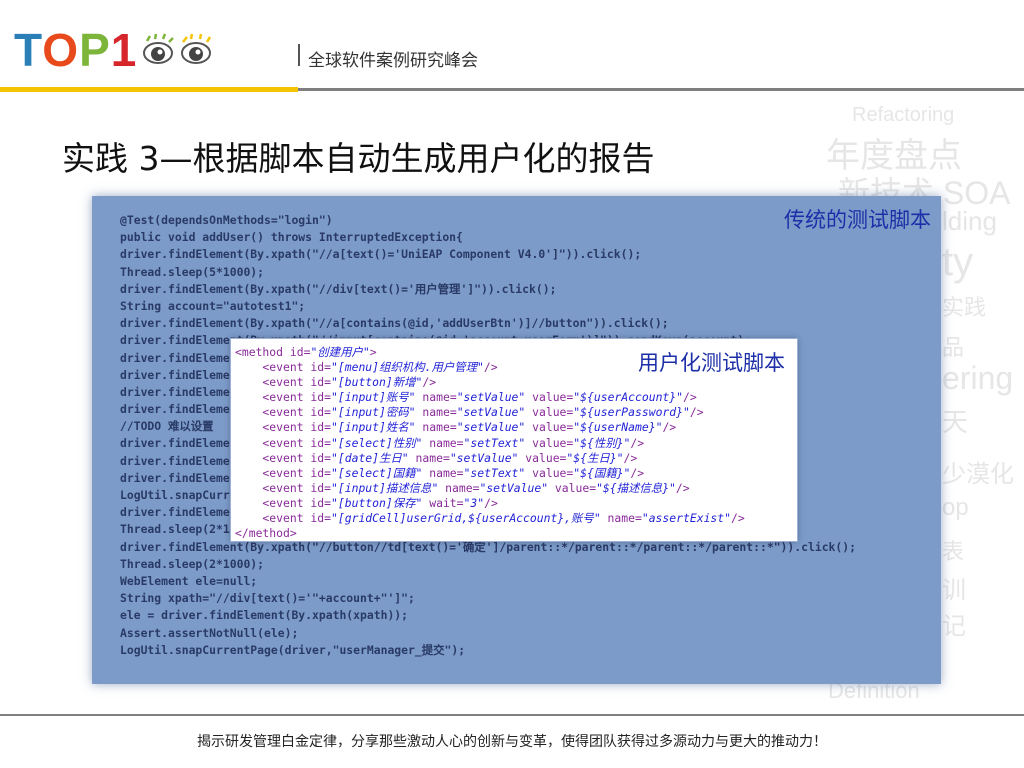 The width and height of the screenshot is (1024, 768). Describe the element at coordinates (711, 363) in the screenshot. I see `custom-script-label: 用户化测试脚本` at that location.